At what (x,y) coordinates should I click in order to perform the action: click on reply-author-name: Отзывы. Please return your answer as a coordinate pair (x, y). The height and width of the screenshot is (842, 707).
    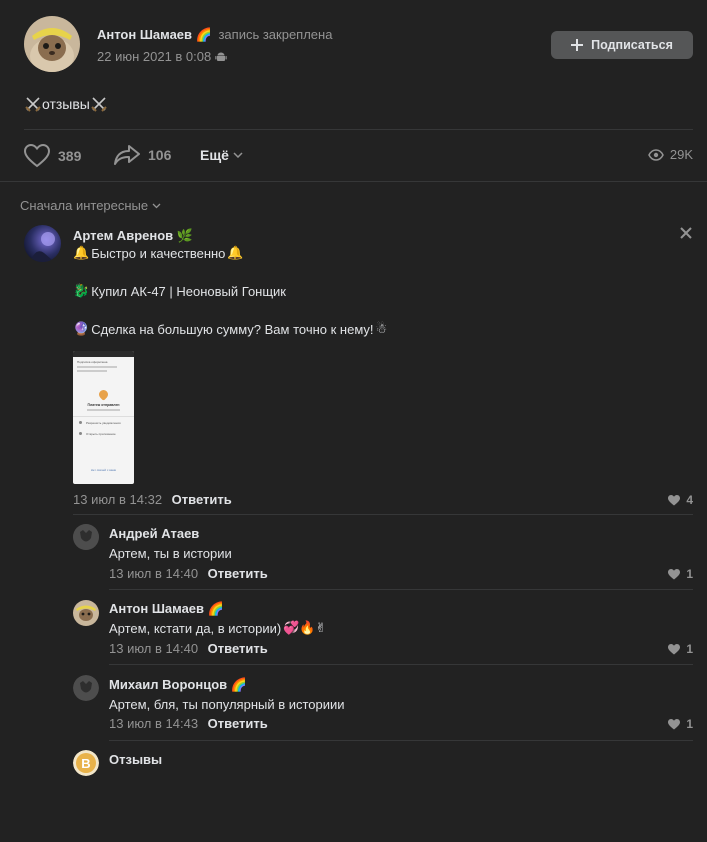
    Looking at the image, I should click on (135, 759).